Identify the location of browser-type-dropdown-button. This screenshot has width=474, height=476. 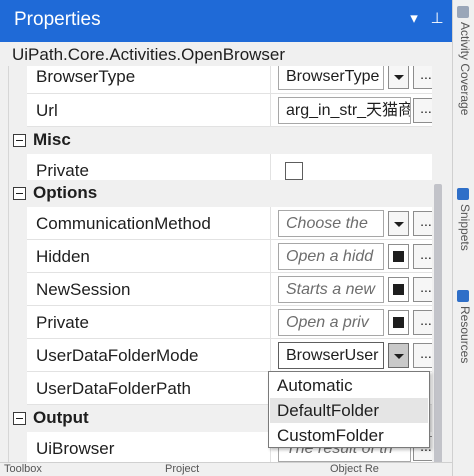
(398, 77).